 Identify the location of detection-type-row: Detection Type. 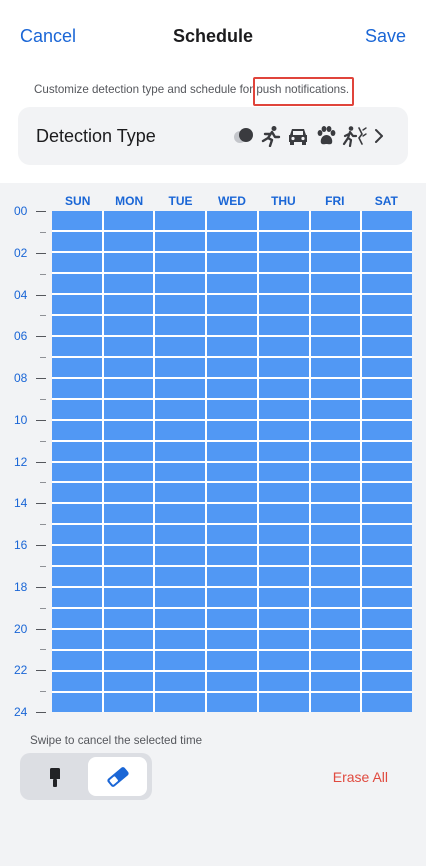
(213, 136).